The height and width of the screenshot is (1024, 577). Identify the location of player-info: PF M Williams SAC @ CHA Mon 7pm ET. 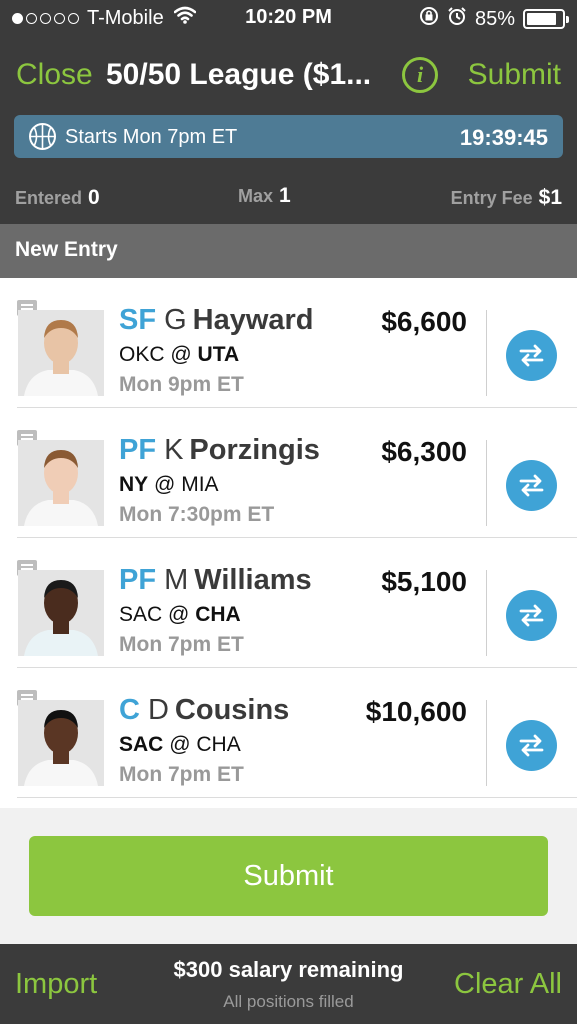
(215, 610).